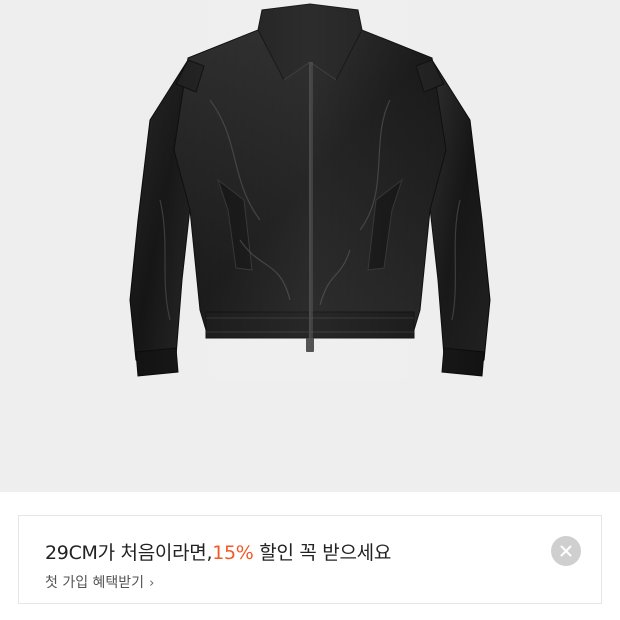  I want to click on promo-banner: 29CM가 처음이라면,15% 할인 꼭 받으세요 첫 가입 혜택받기 ›, so click(310, 559).